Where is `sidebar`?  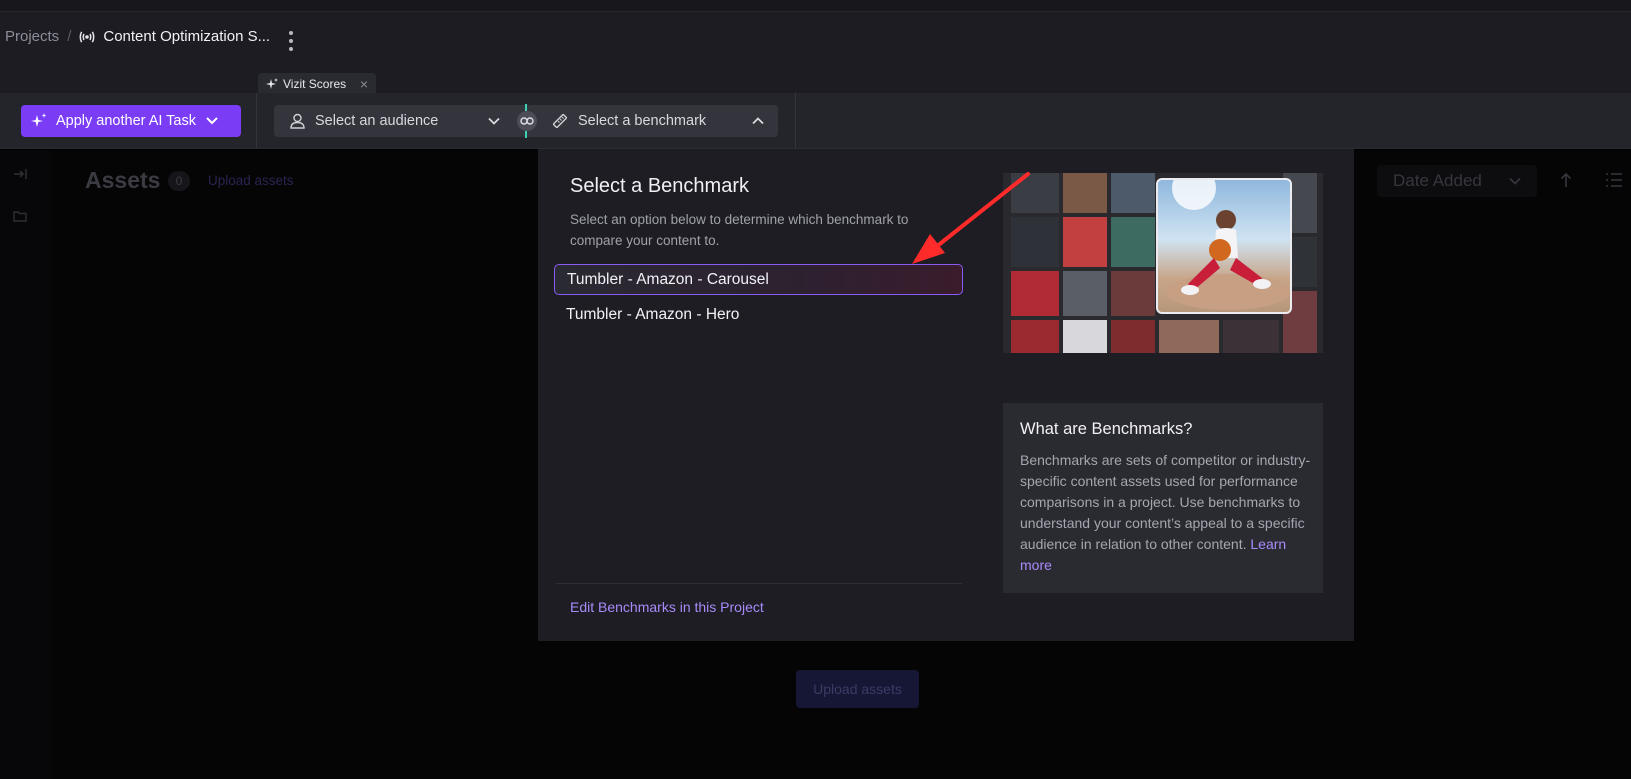 sidebar is located at coordinates (26, 464).